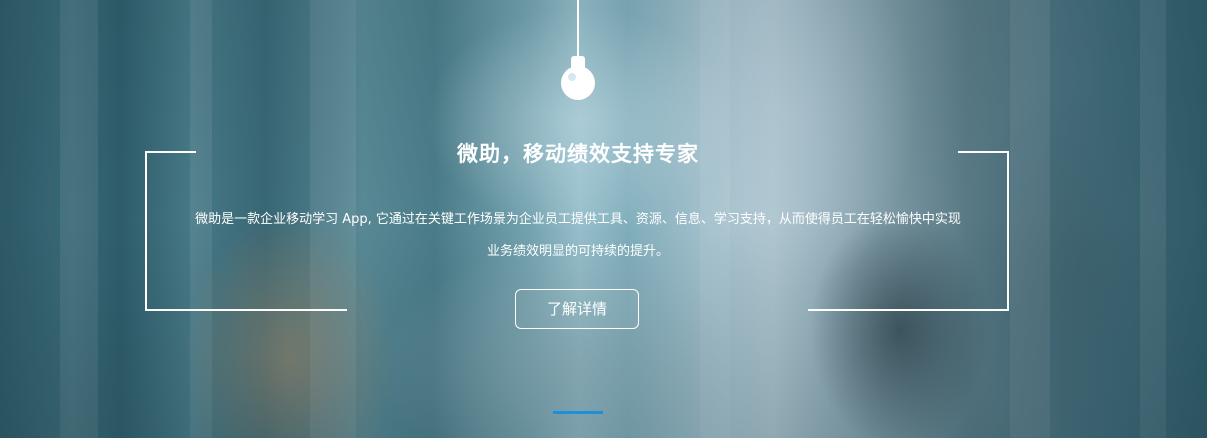 This screenshot has width=1207, height=438. Describe the element at coordinates (1008, 231) in the screenshot. I see `frame-right` at that location.